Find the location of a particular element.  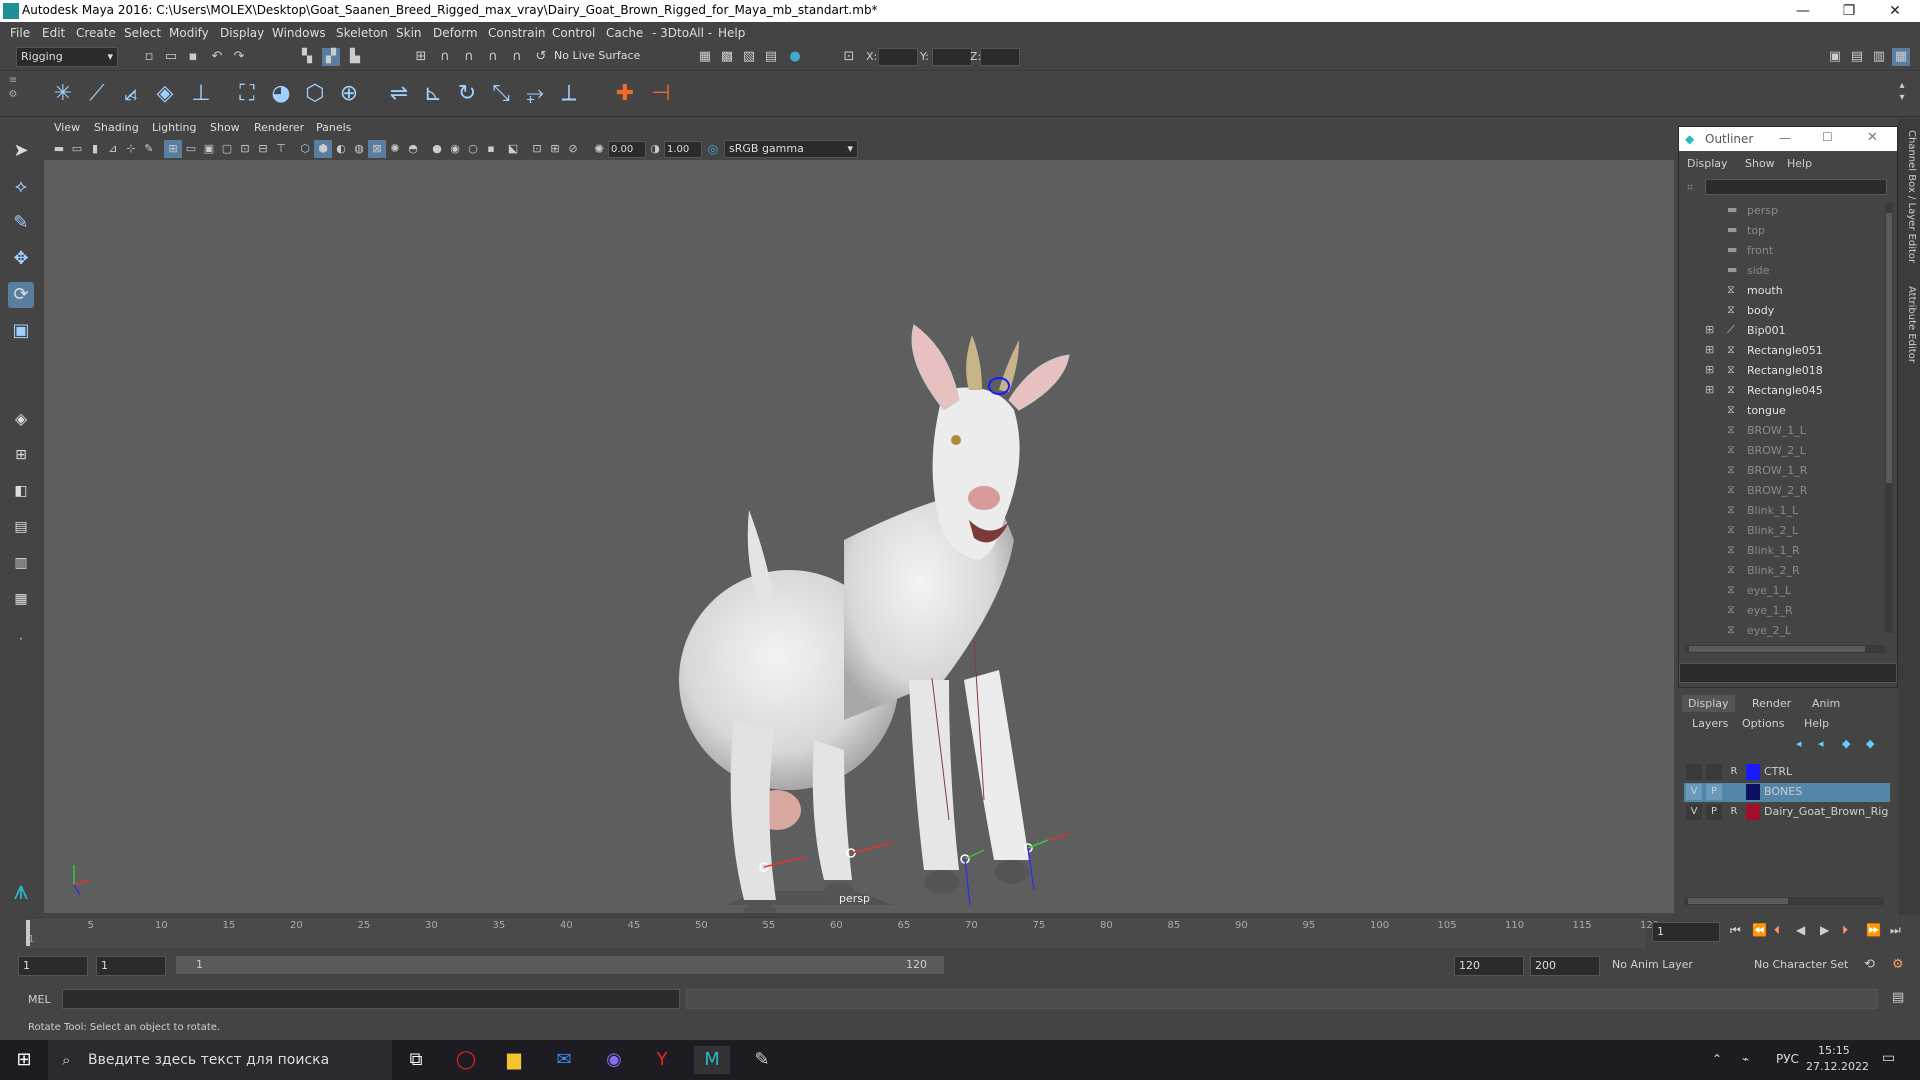

layer-reference-toggle is located at coordinates (1734, 792).